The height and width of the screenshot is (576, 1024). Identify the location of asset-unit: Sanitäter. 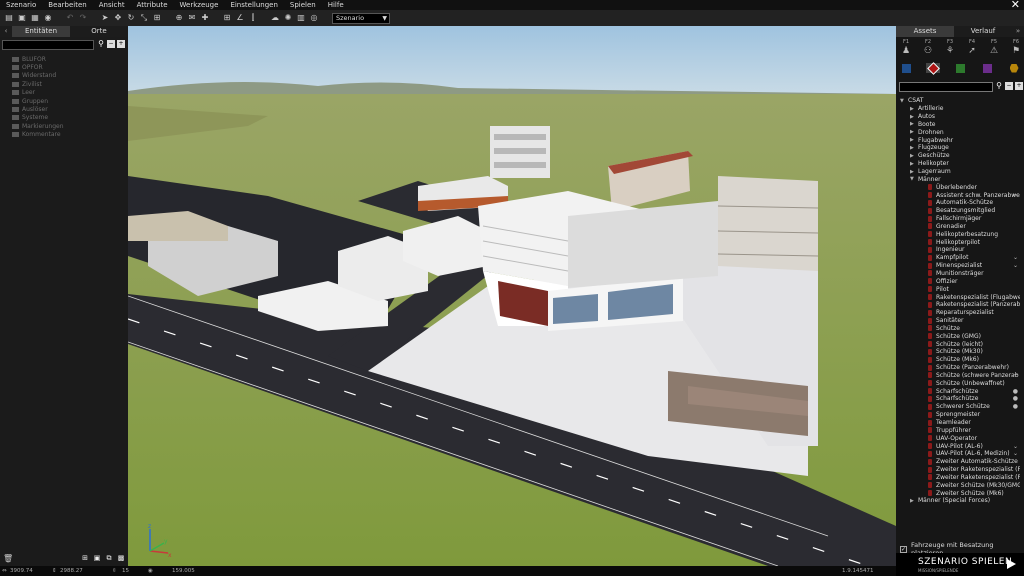
(960, 321).